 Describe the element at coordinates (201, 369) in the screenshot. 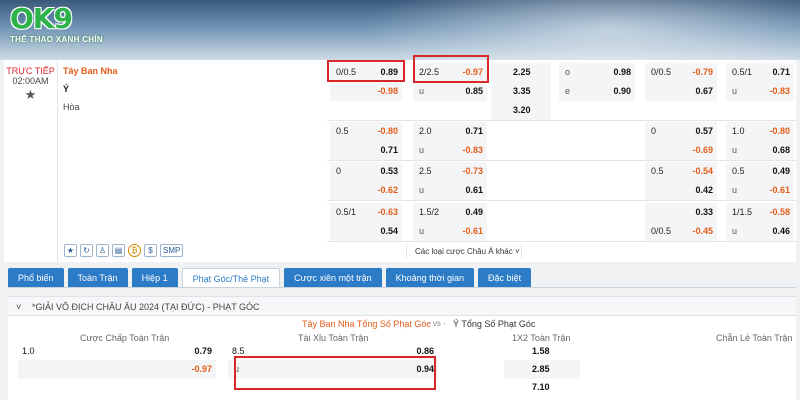

I see `corner-hdp-away-odds: -0.97` at that location.